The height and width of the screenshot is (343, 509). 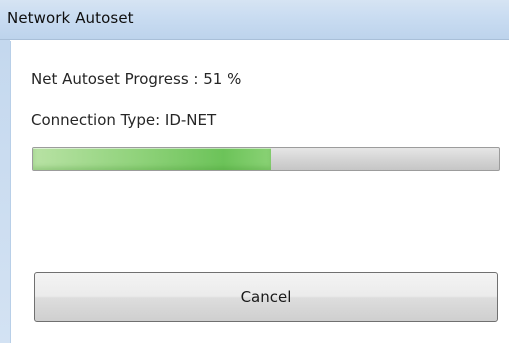 I want to click on cancel-button: Cancel, so click(x=266, y=297).